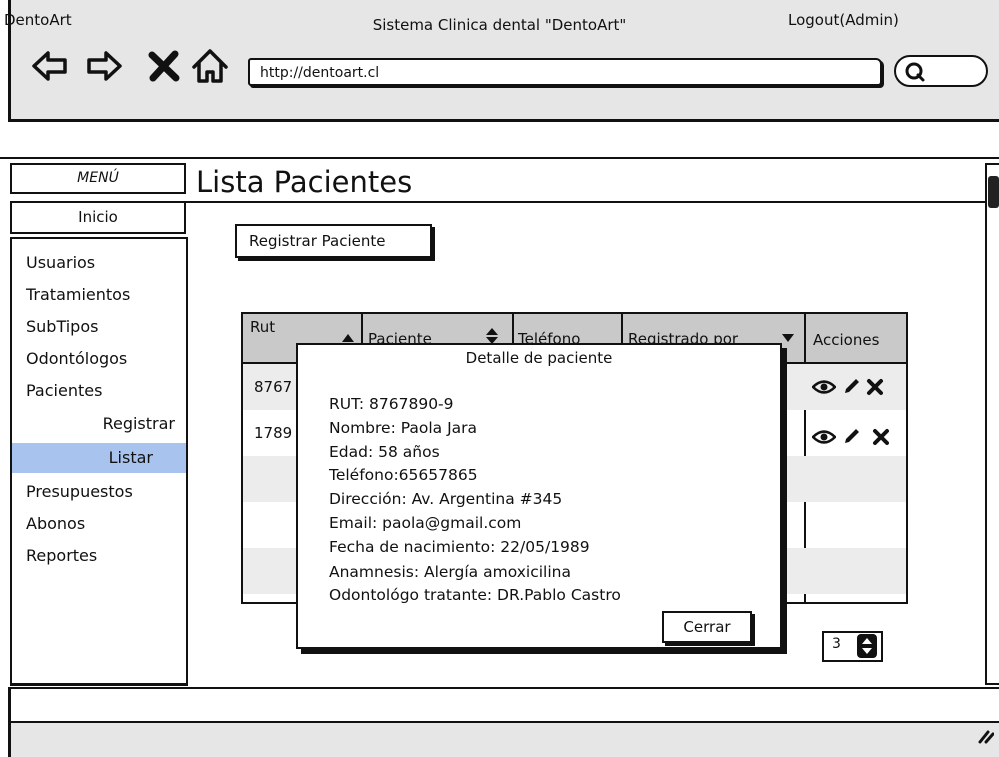 The height and width of the screenshot is (757, 999). I want to click on home-icon, so click(210, 66).